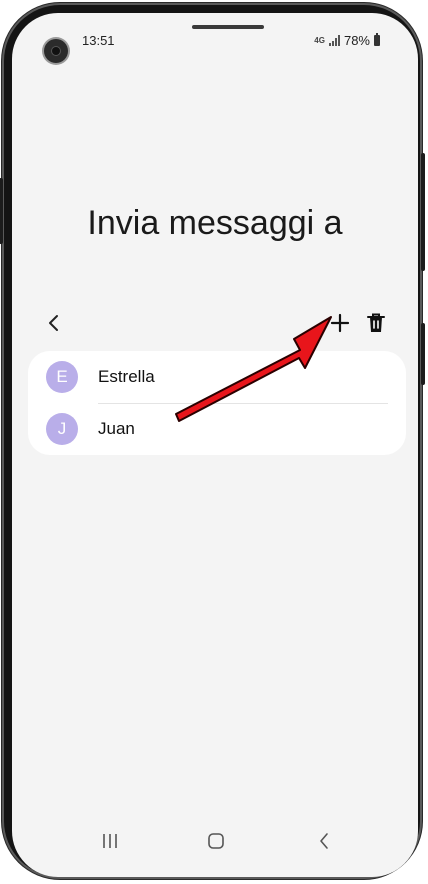 This screenshot has width=428, height=884. What do you see at coordinates (423, 354) in the screenshot?
I see `bixby-button` at bounding box center [423, 354].